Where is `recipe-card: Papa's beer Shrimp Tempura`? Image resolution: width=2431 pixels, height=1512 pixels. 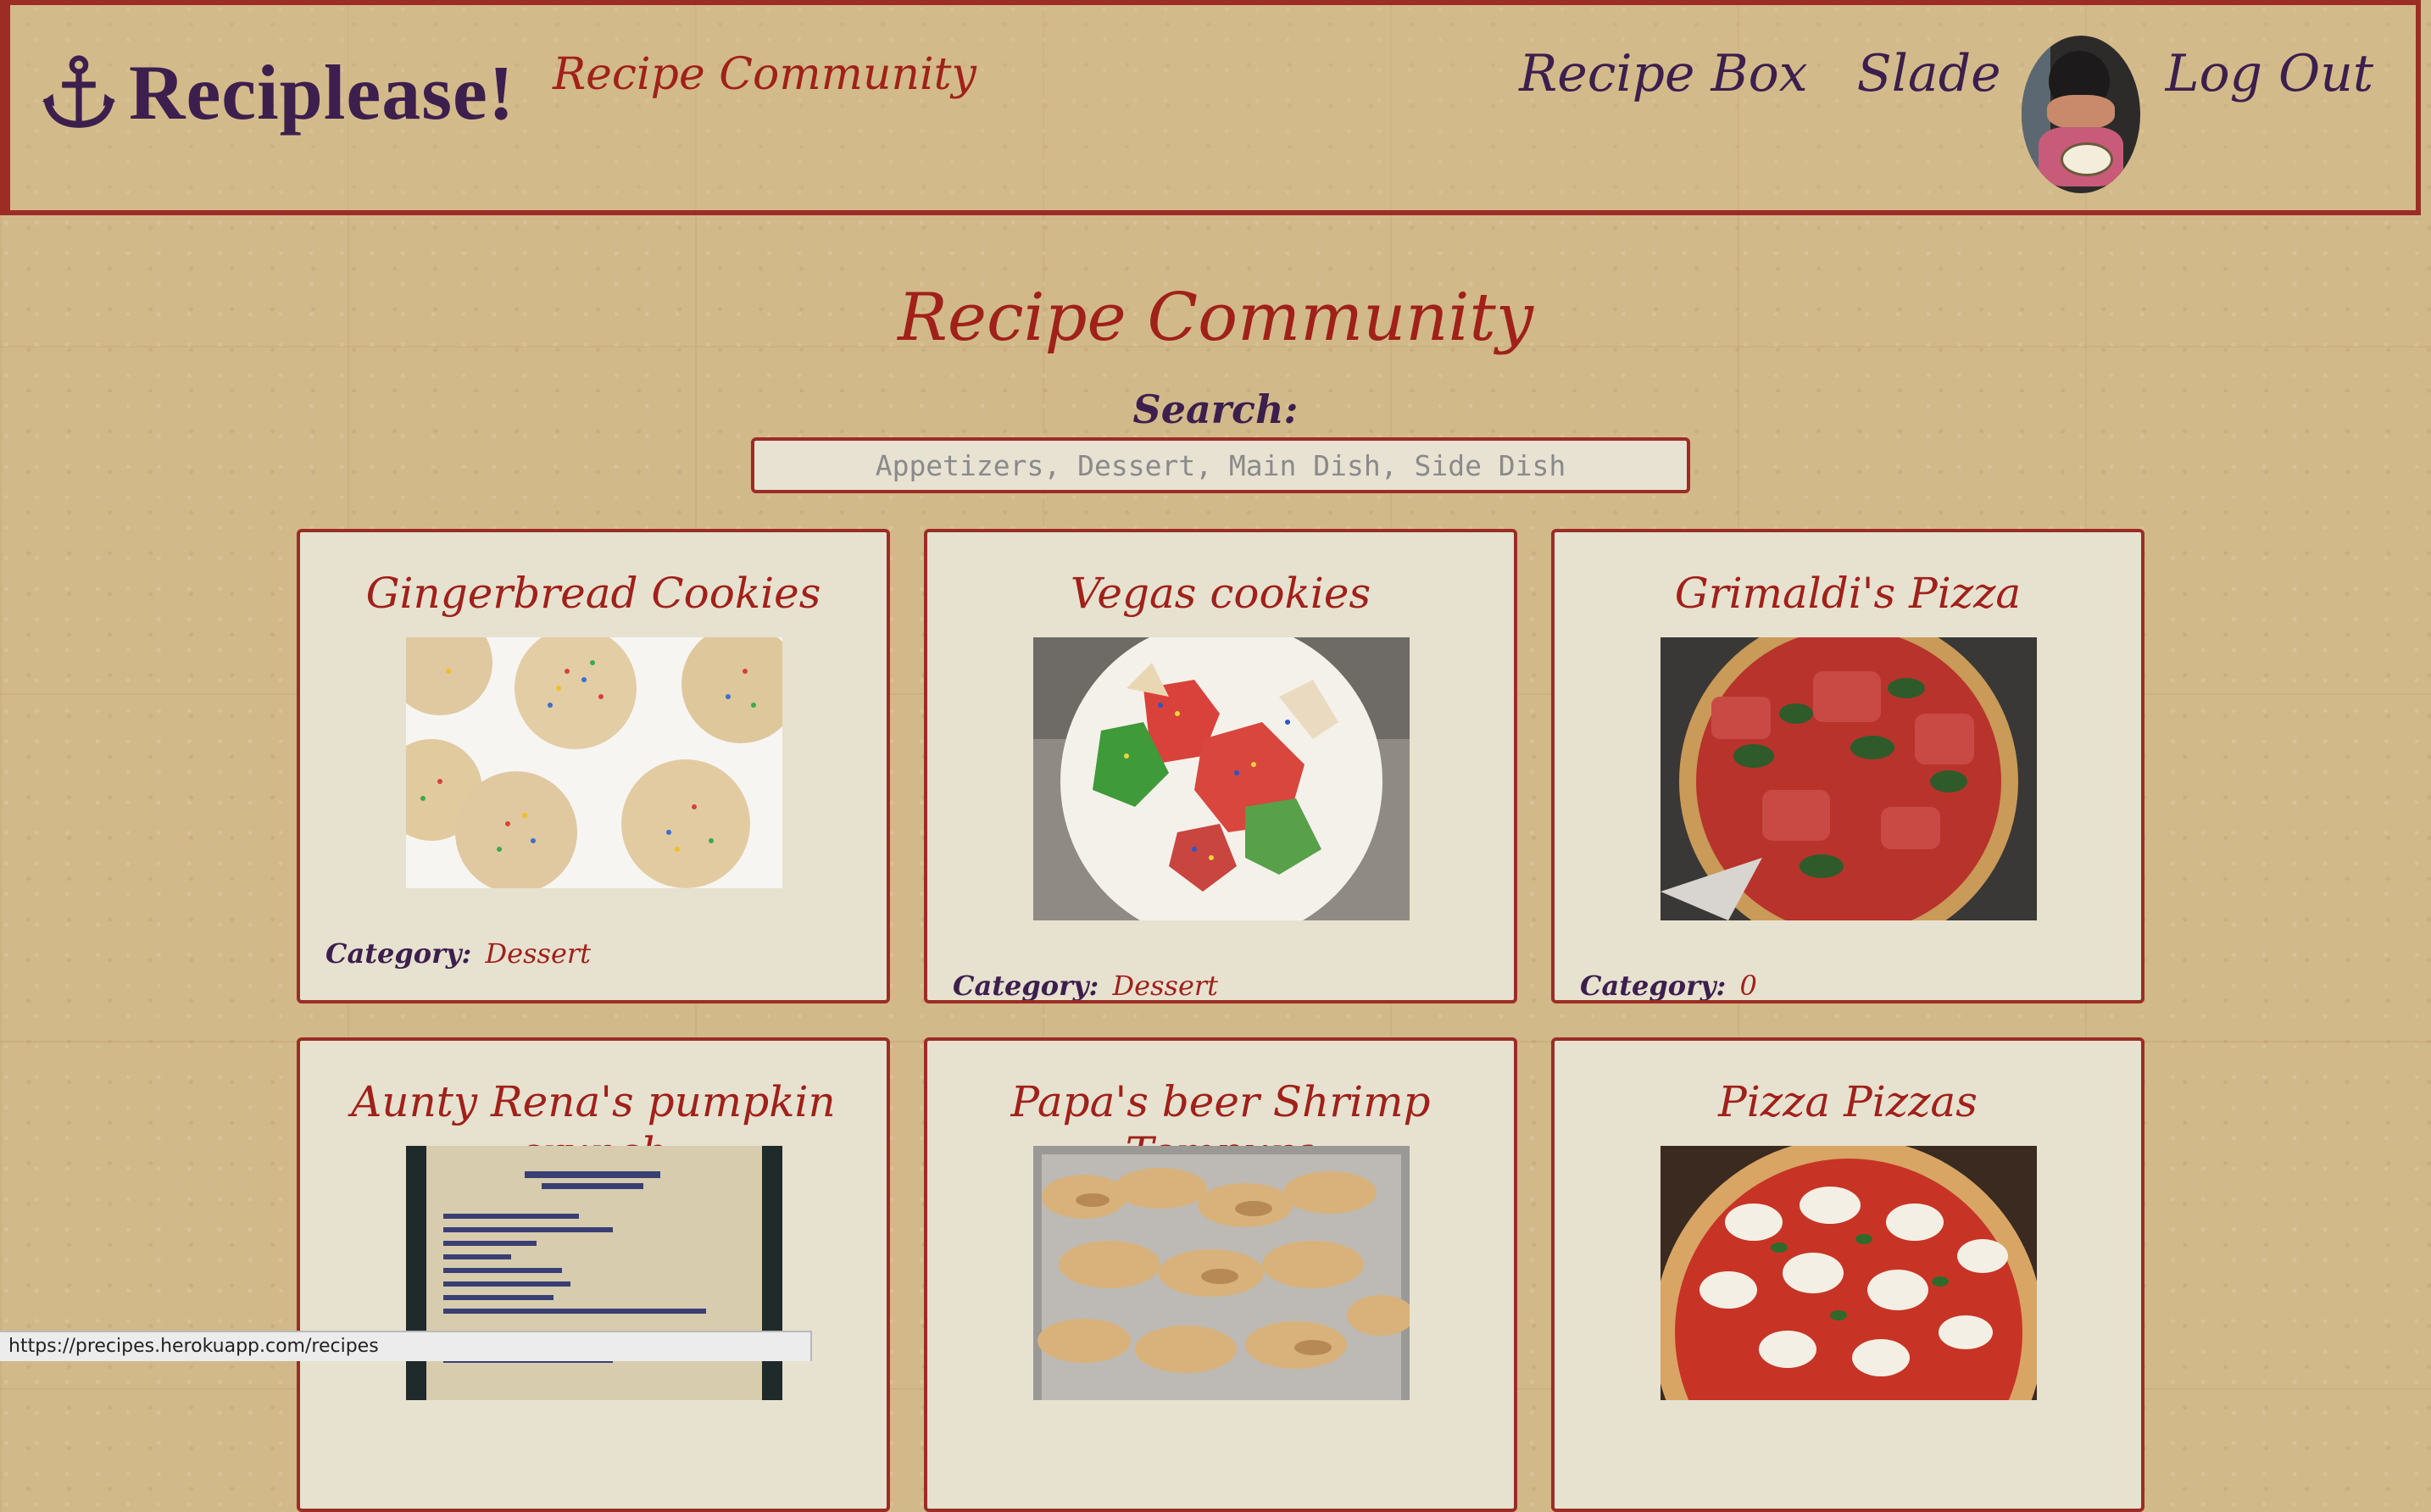 recipe-card: Papa's beer Shrimp Tempura is located at coordinates (1220, 1274).